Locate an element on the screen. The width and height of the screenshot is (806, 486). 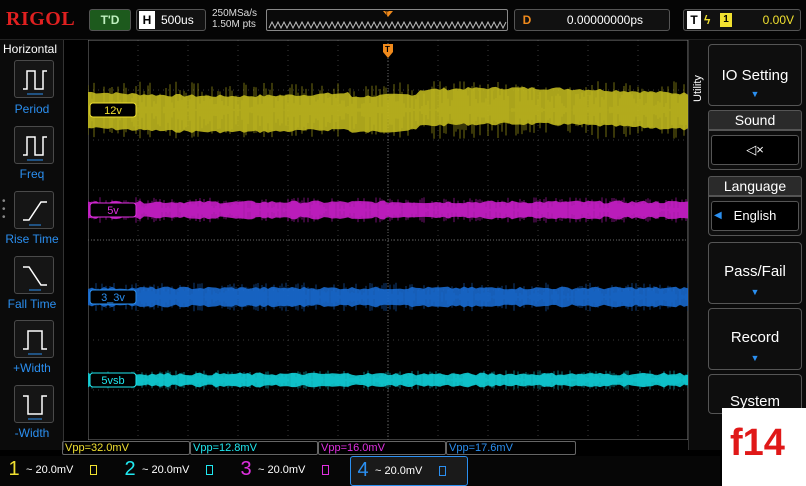
channel-marker-4: 43_3v is located at coordinates (113, 297).